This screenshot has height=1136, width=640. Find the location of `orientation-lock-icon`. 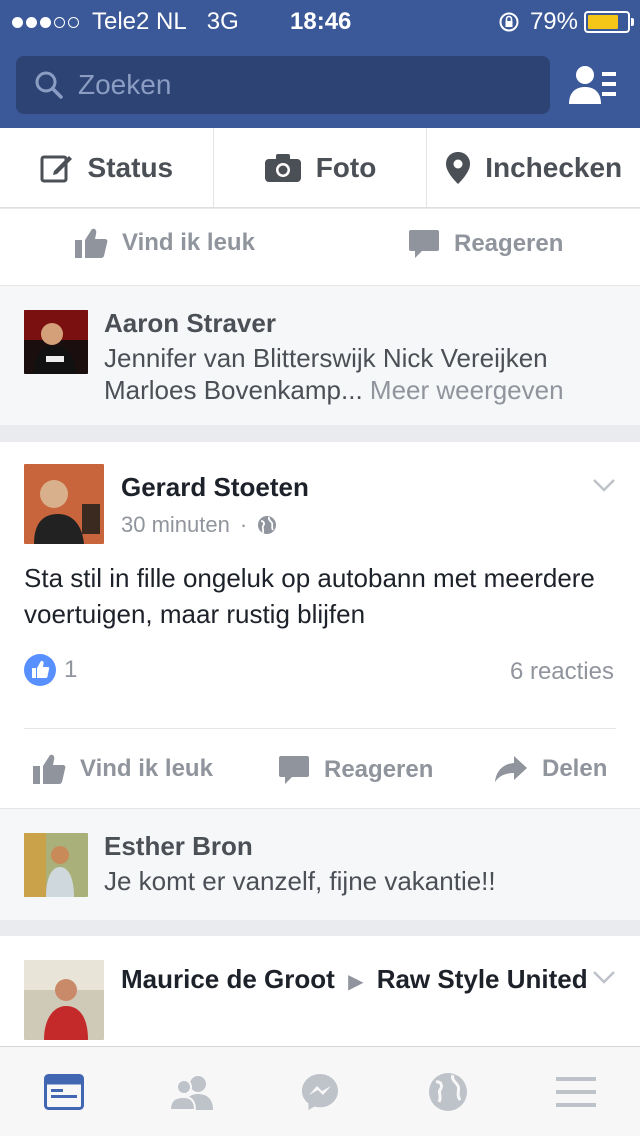

orientation-lock-icon is located at coordinates (509, 22).